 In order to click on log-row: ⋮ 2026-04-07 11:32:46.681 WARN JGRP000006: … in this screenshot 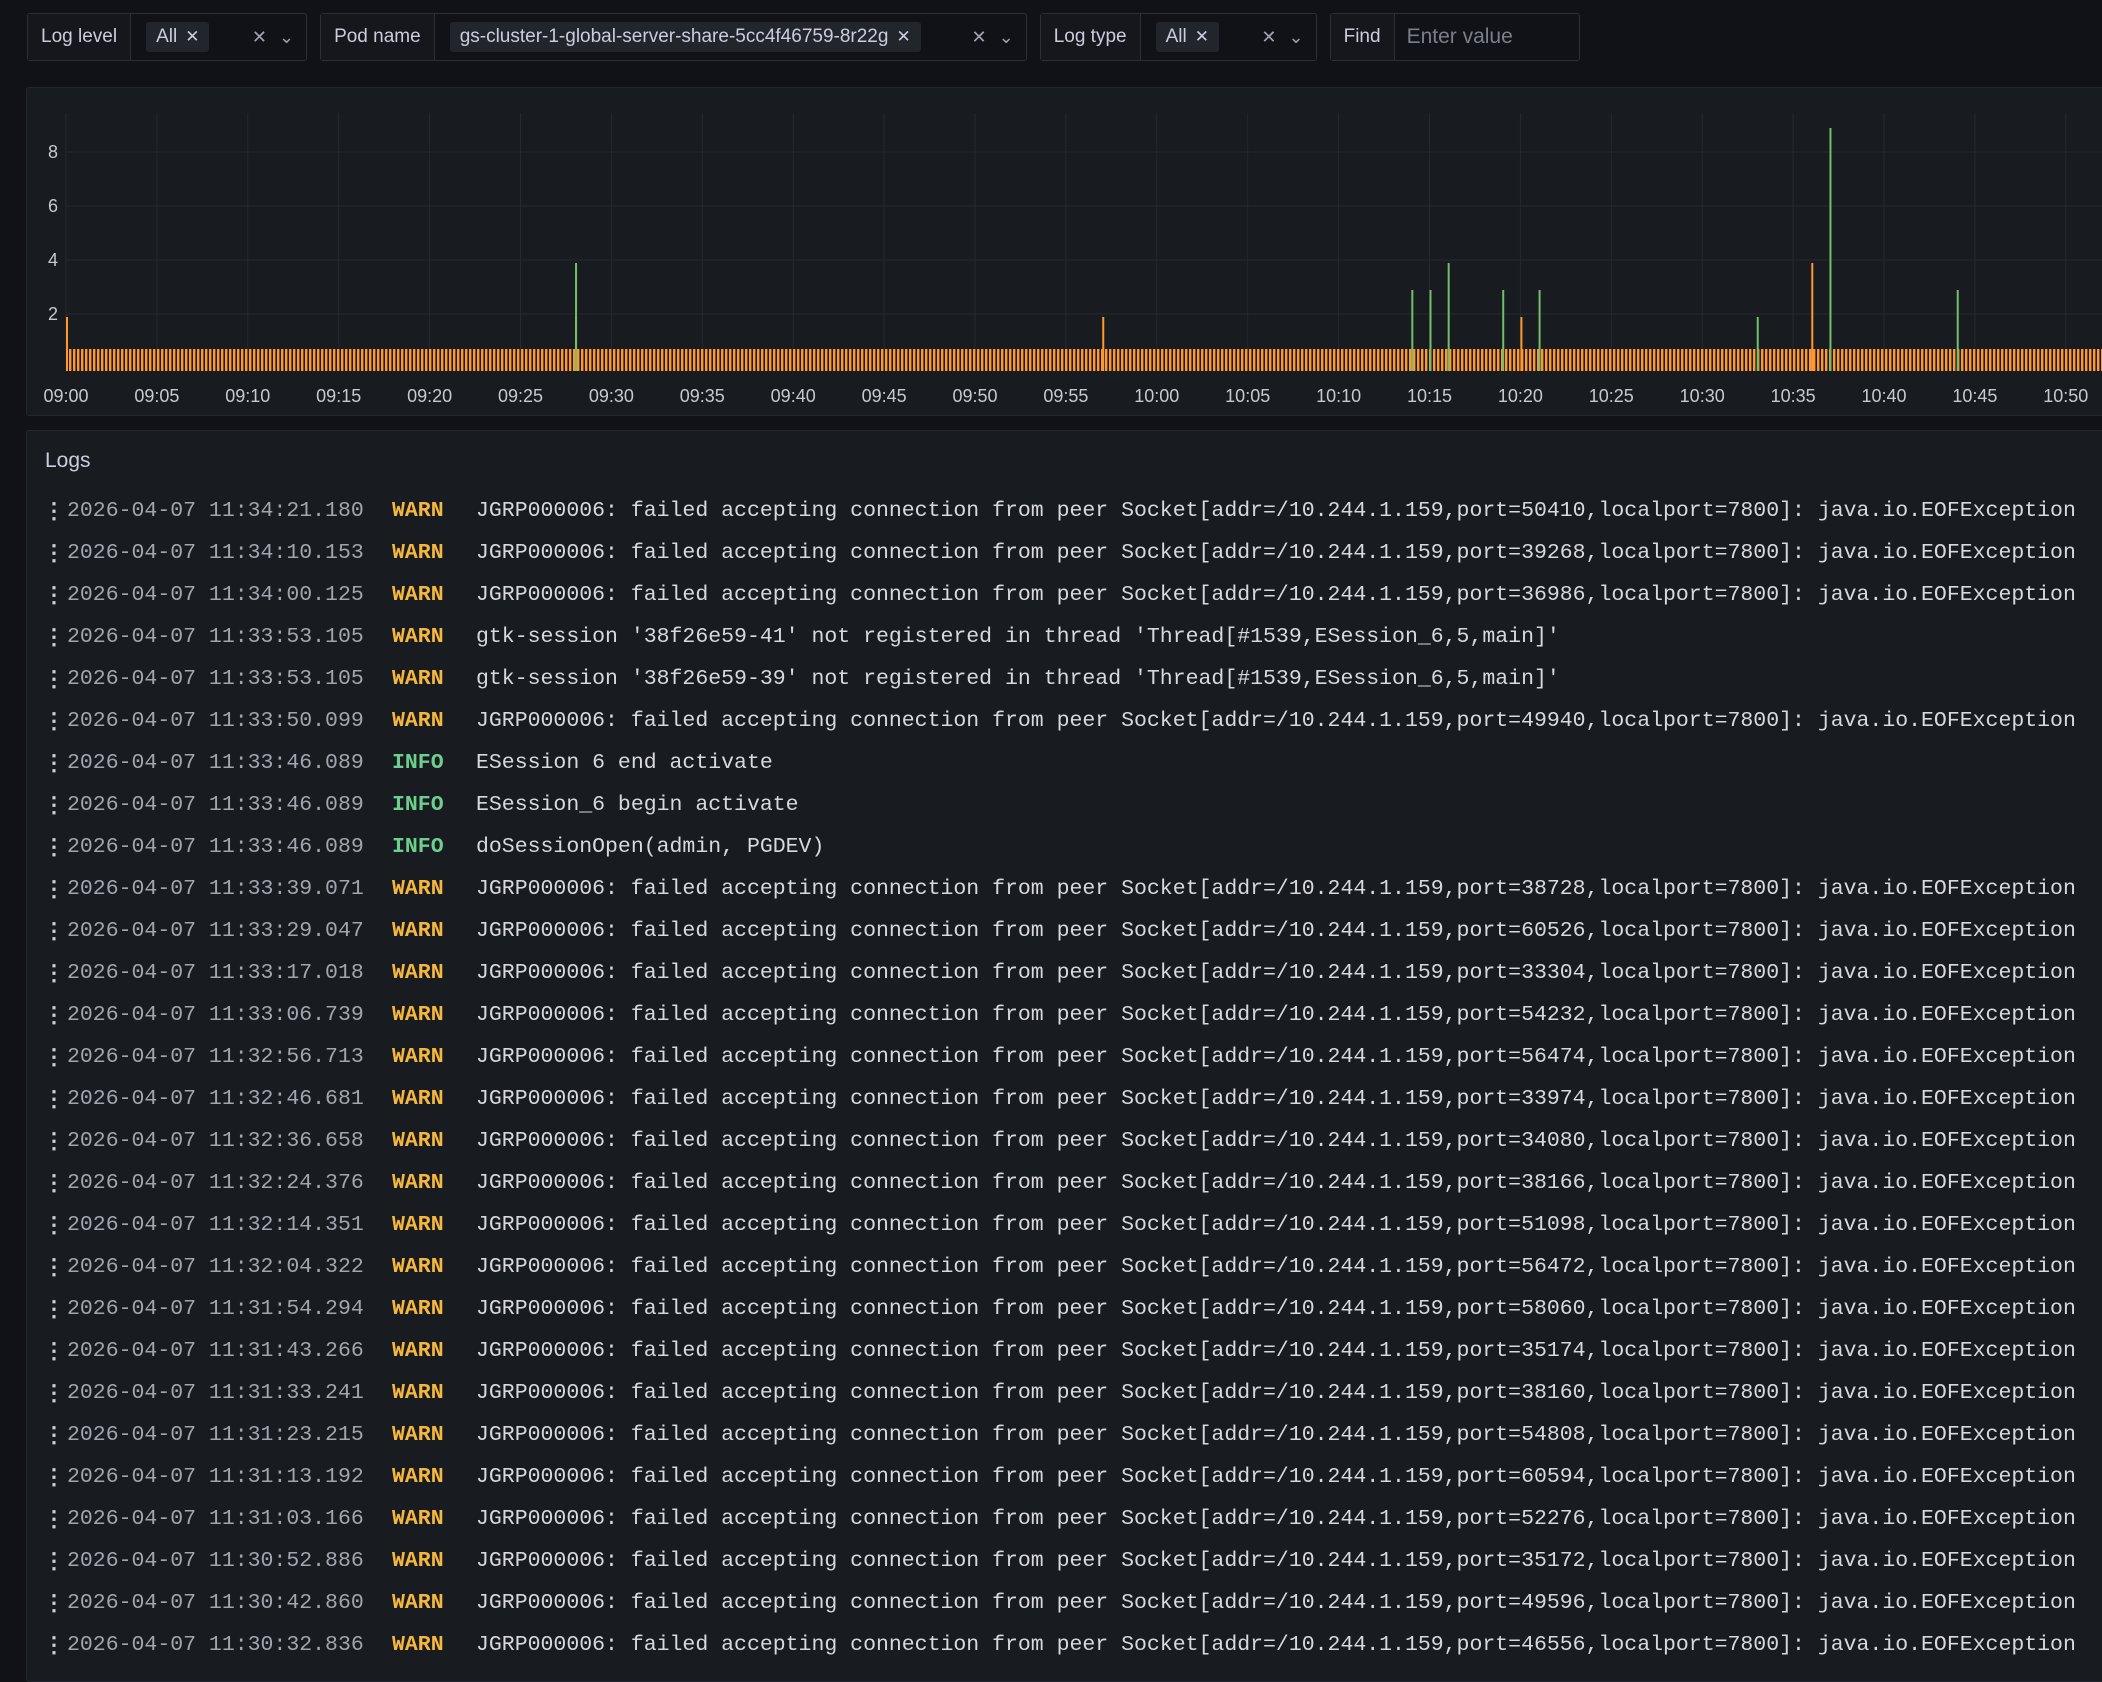, I will do `click(1072, 1099)`.